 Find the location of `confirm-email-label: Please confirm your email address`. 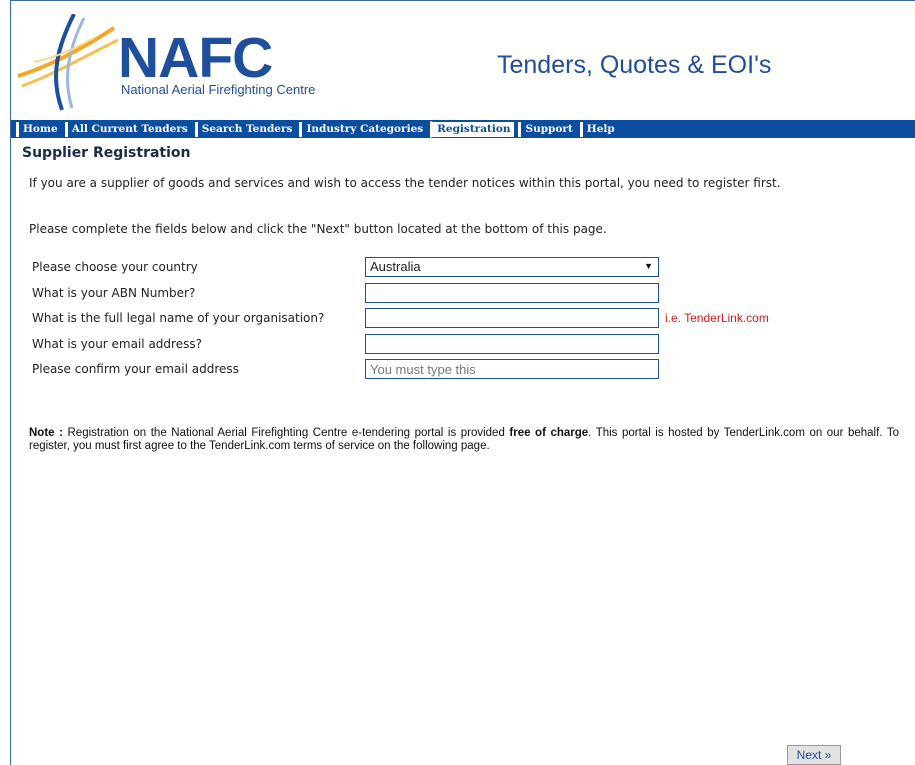

confirm-email-label: Please confirm your email address is located at coordinates (135, 369).